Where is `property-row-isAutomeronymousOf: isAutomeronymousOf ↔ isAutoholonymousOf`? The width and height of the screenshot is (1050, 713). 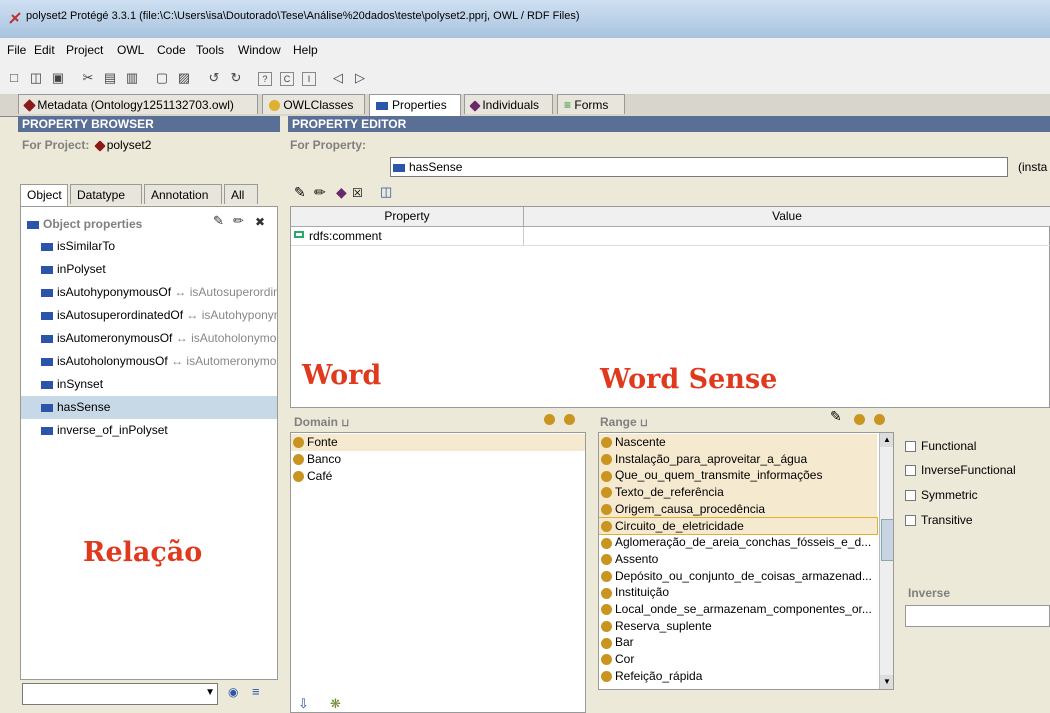
property-row-isAutomeronymousOf: isAutomeronymousOf ↔ isAutoholonymousOf is located at coordinates (149, 338).